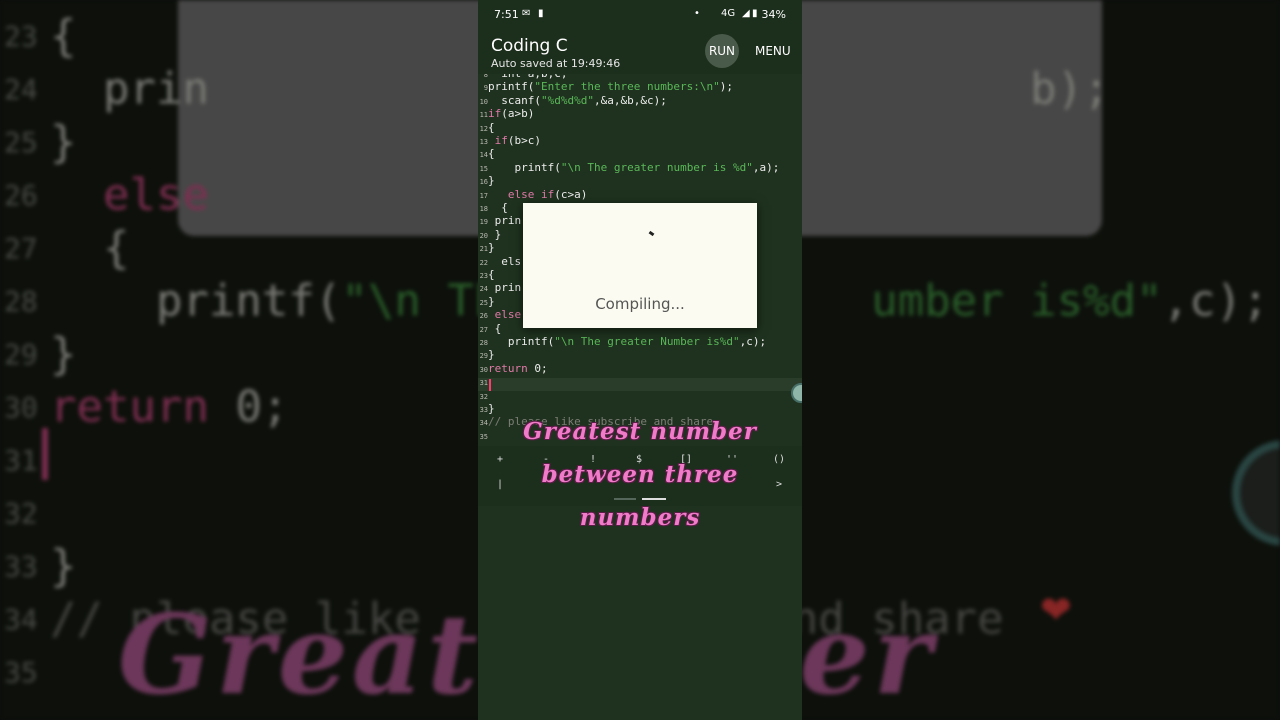 The height and width of the screenshot is (720, 1280). Describe the element at coordinates (518, 368) in the screenshot. I see `line-code: return 0;` at that location.